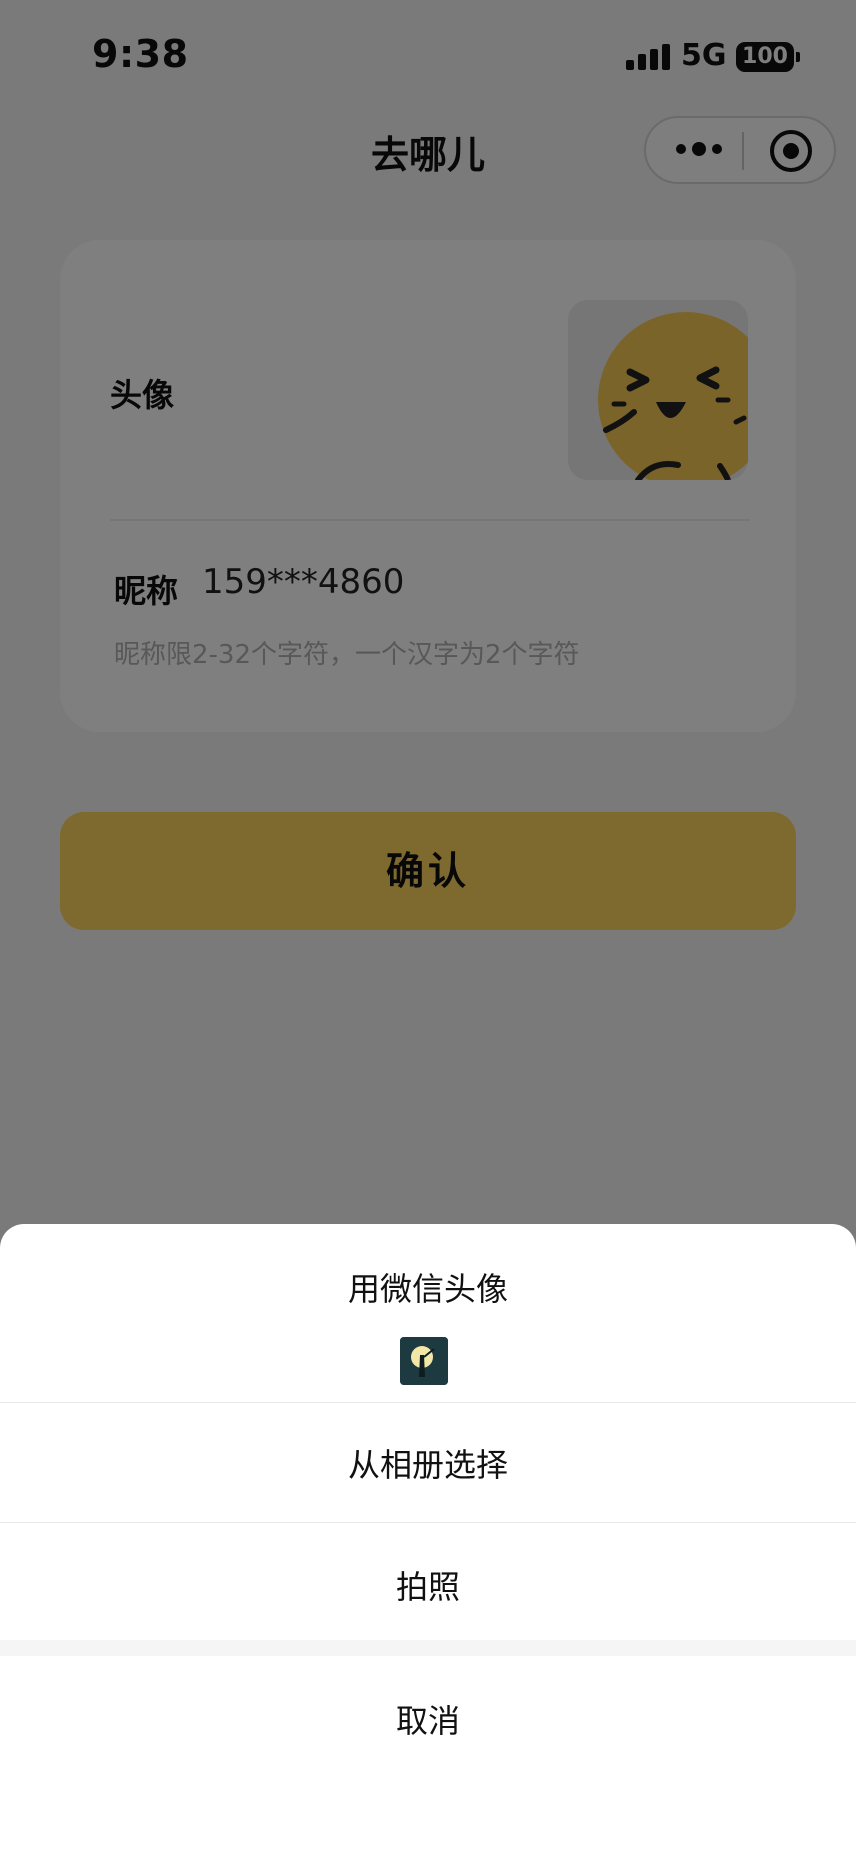 This screenshot has width=856, height=1852. What do you see at coordinates (428, 1585) in the screenshot?
I see `take-photo-option: 拍照` at bounding box center [428, 1585].